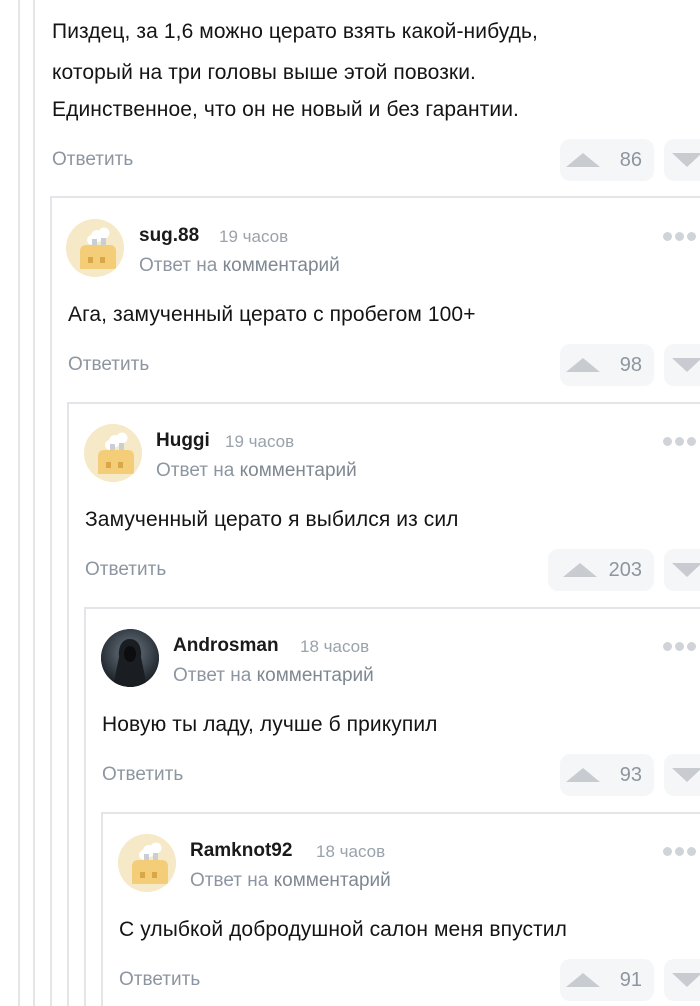  I want to click on hooded-figure-avatar-icon, so click(130, 658).